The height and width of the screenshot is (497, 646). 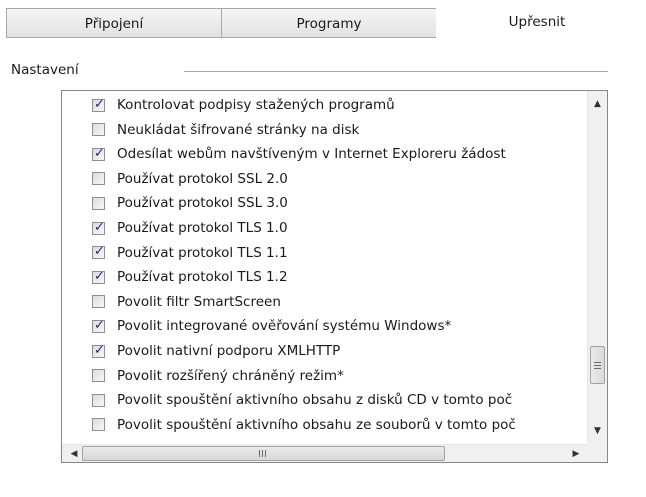 I want to click on setting-item: ✓ Používat protokol TLS 1.1, so click(x=190, y=253).